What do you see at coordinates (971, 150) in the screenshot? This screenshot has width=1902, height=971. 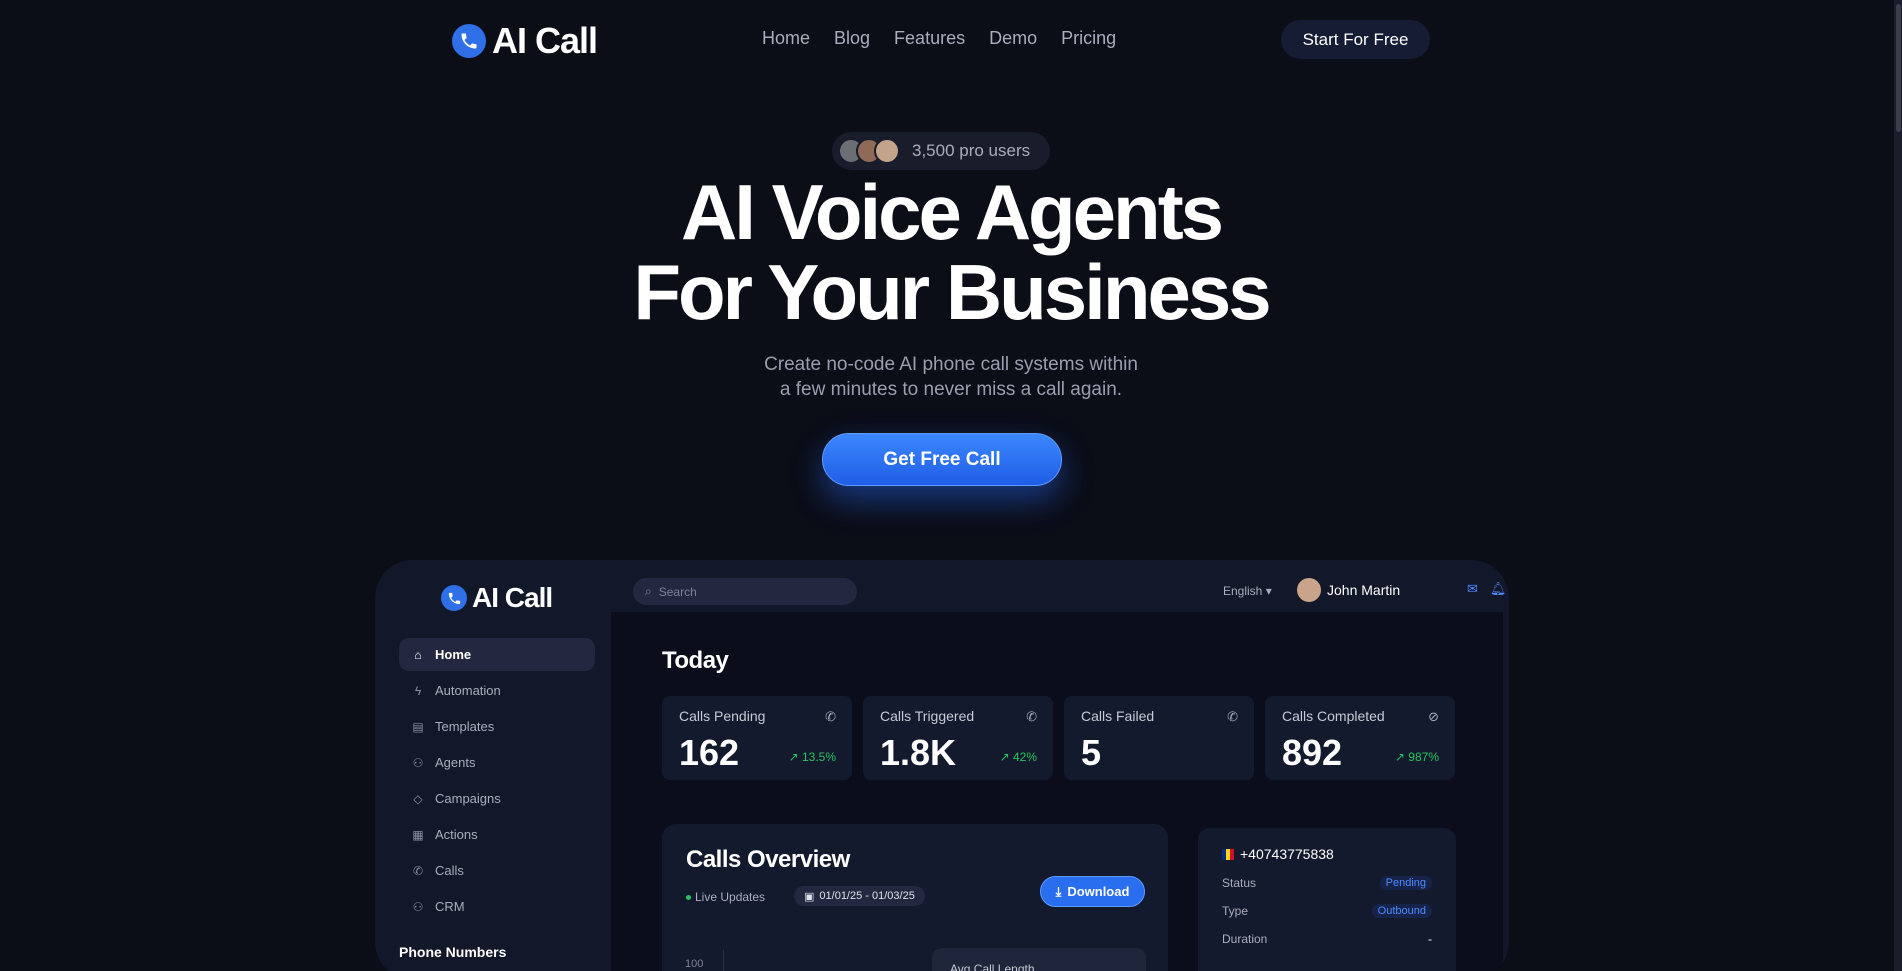 I see `users-count: 3,500 pro users` at bounding box center [971, 150].